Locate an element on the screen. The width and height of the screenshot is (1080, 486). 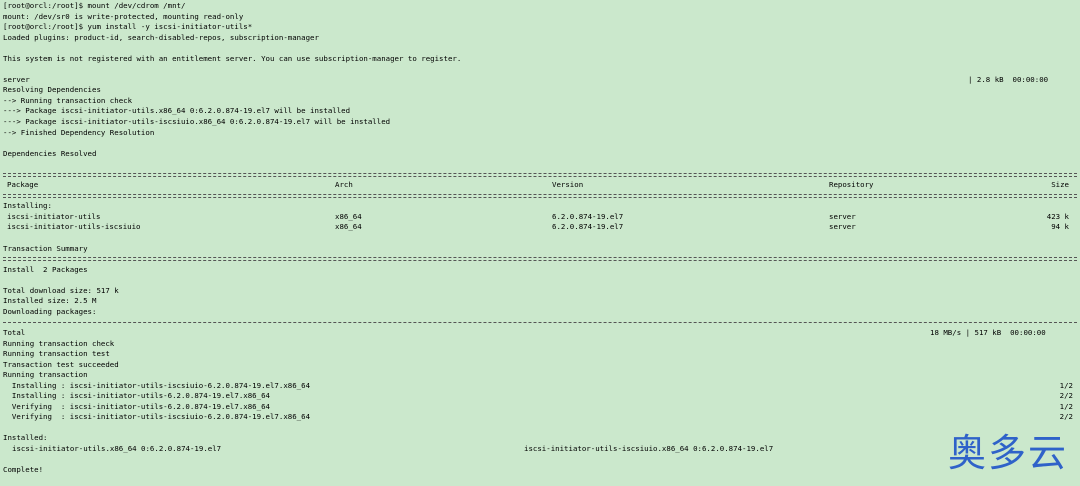
terminal-line: Install 2 Packages is located at coordinates (45, 269).